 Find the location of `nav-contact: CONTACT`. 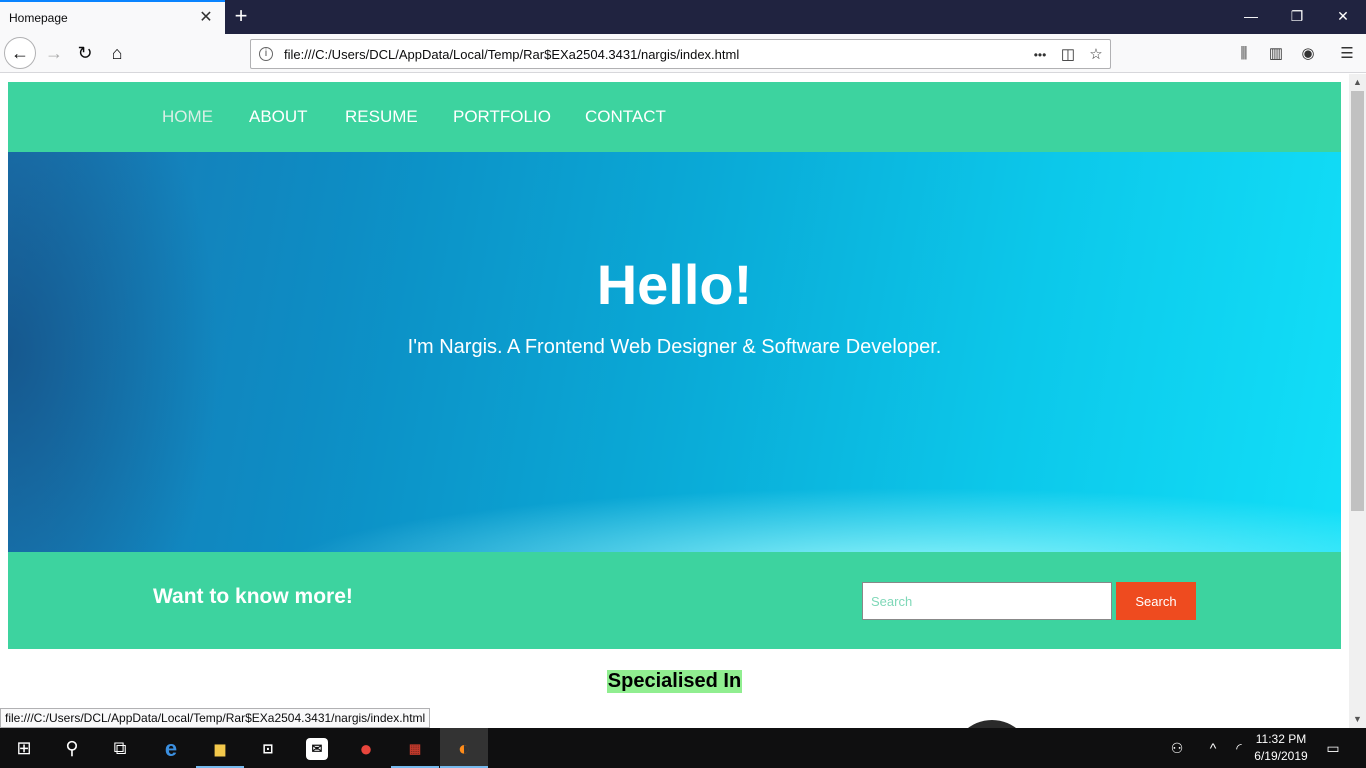

nav-contact: CONTACT is located at coordinates (625, 117).